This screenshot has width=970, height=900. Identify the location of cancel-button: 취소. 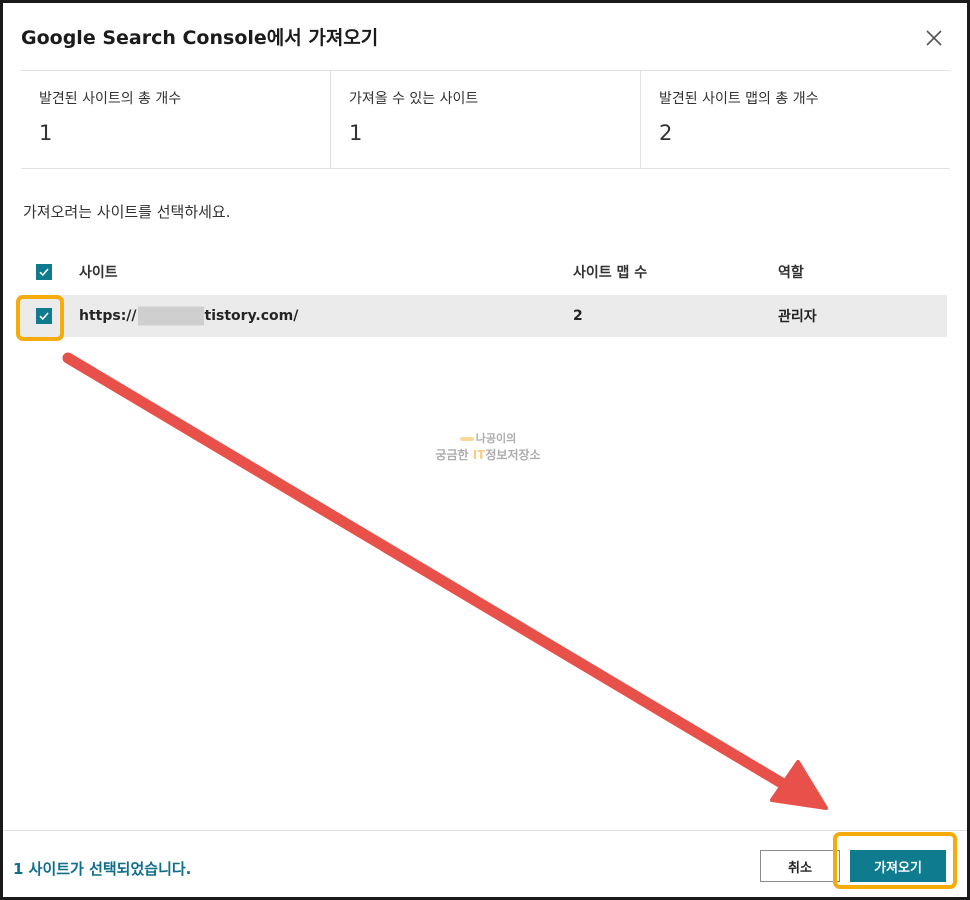
(800, 866).